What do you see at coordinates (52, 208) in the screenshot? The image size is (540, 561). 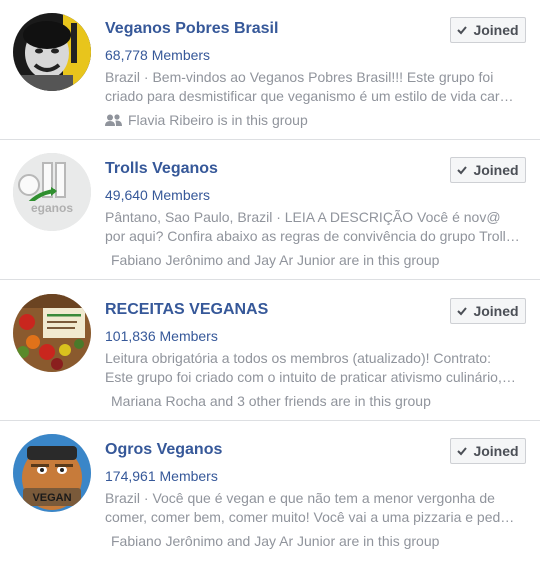 I see `svg-text: eganos` at bounding box center [52, 208].